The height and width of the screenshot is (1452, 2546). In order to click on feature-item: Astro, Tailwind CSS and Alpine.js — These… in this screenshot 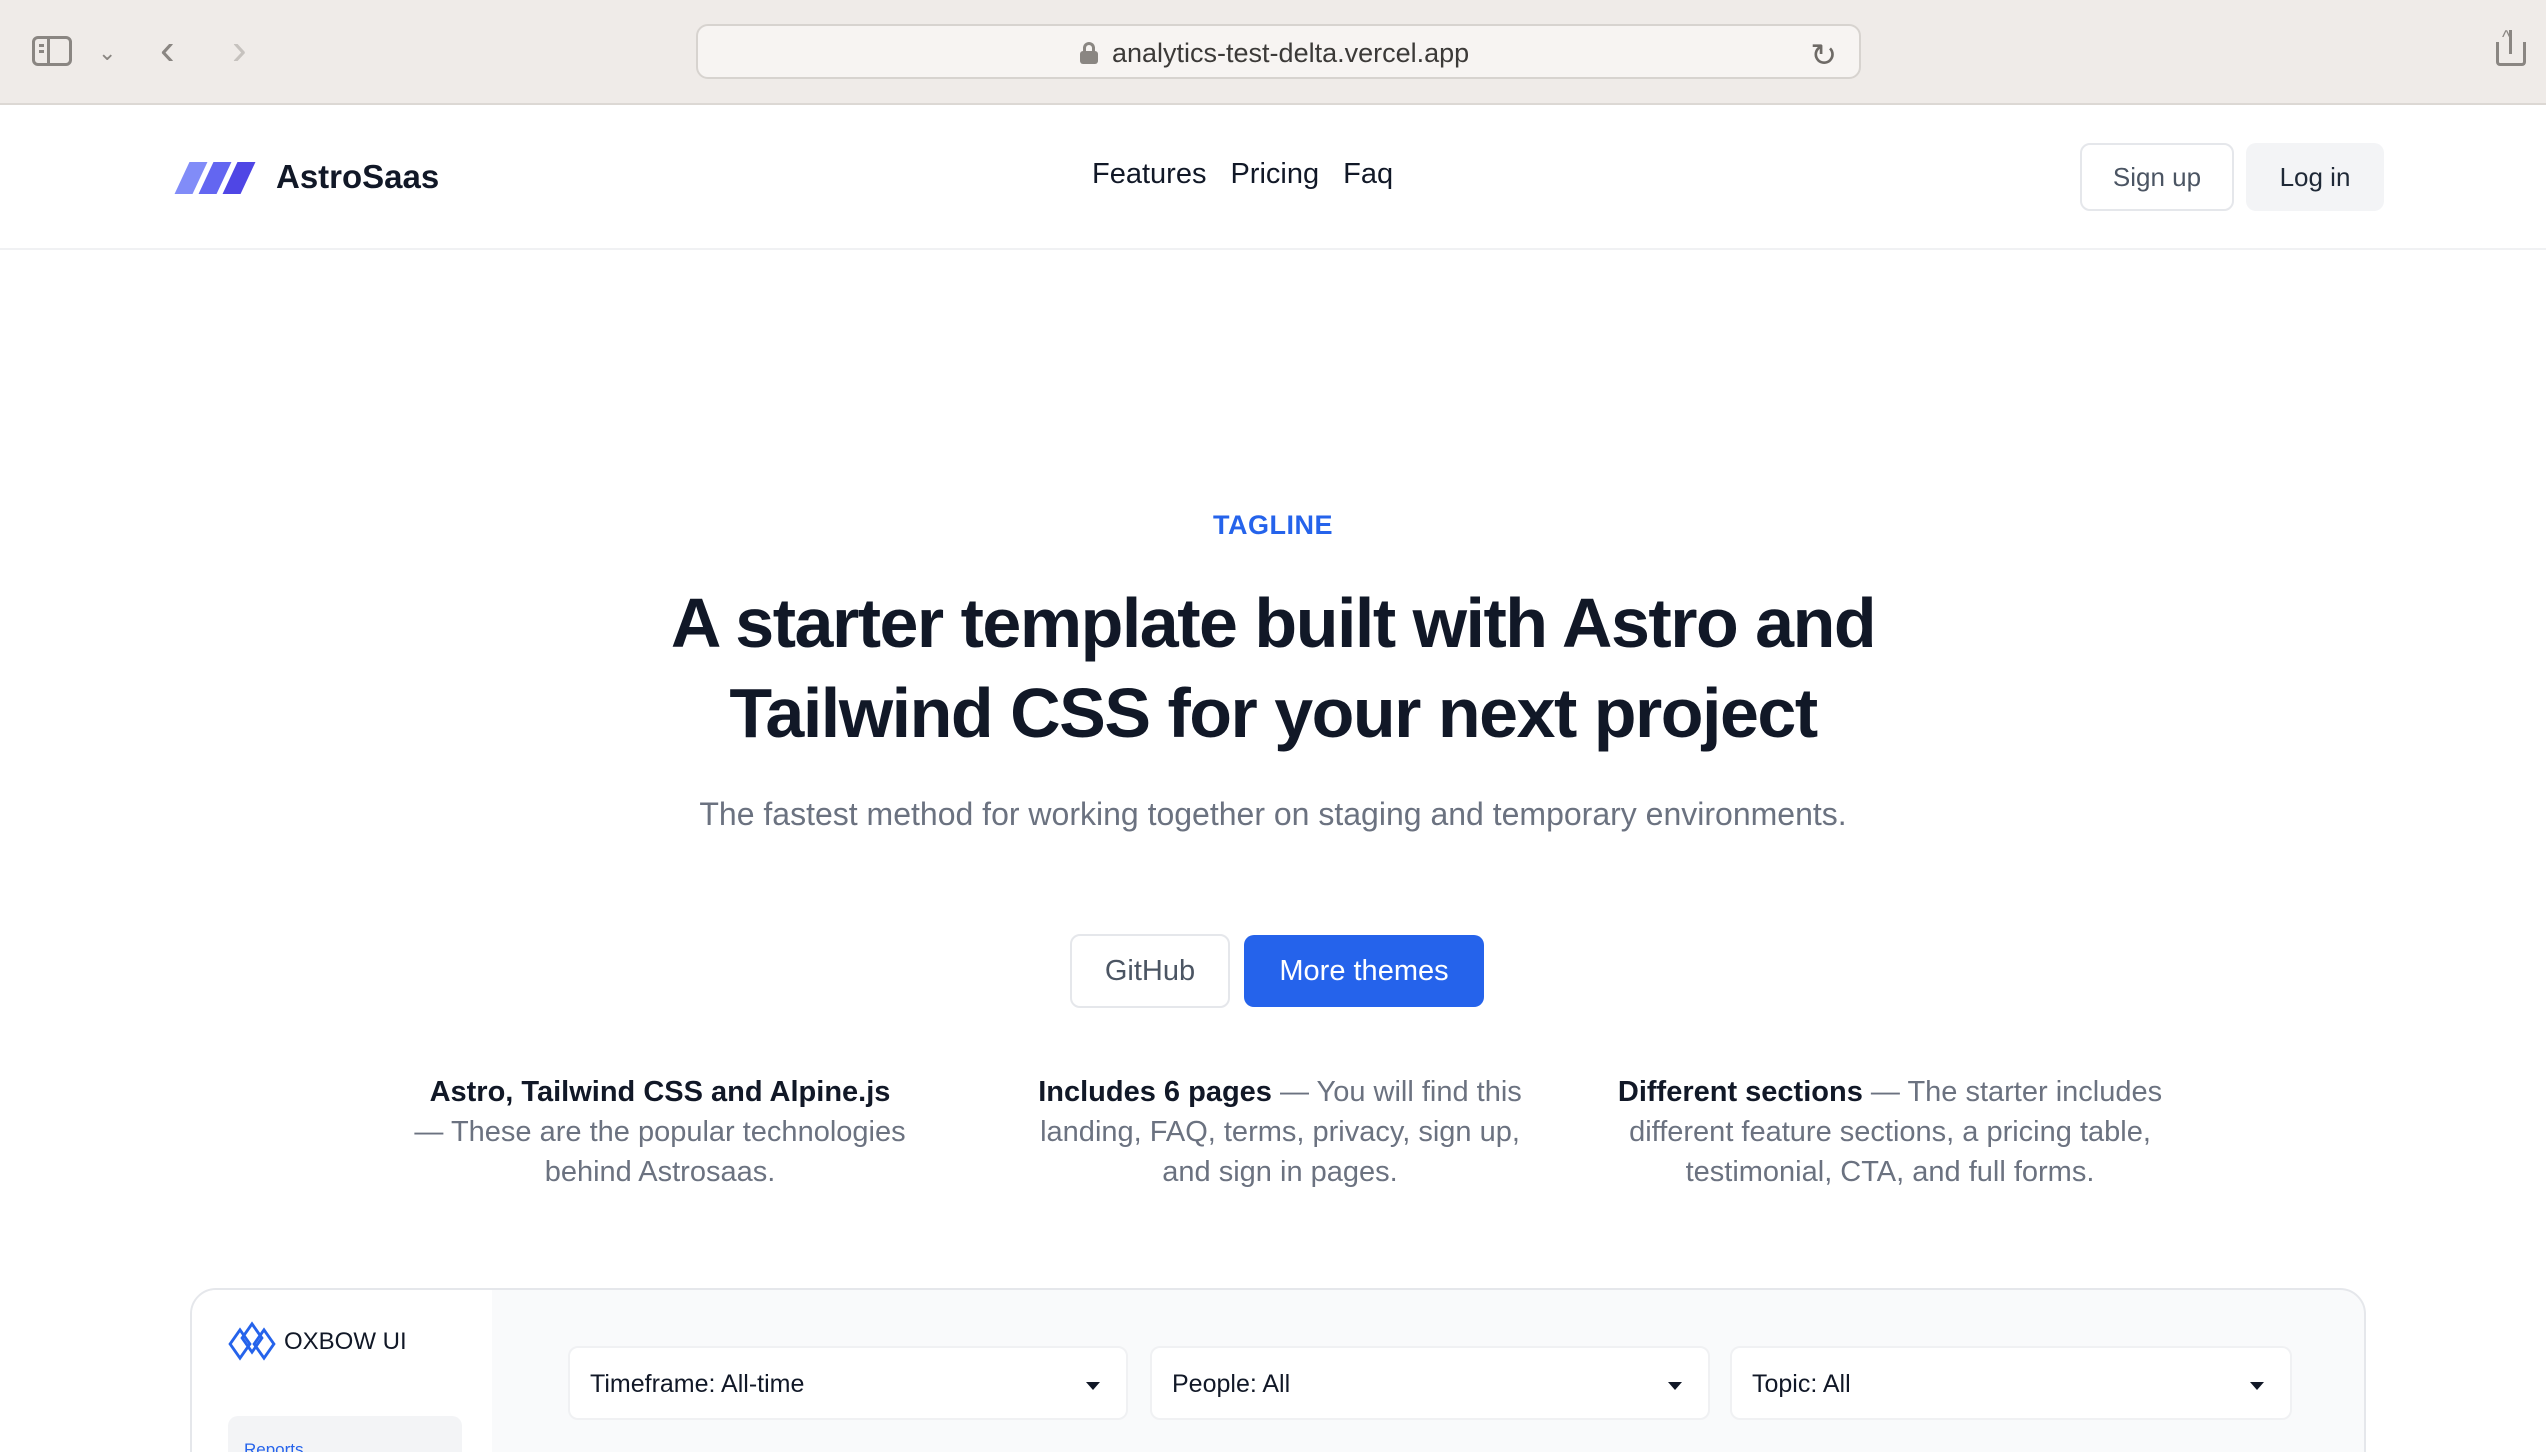, I will do `click(660, 1132)`.